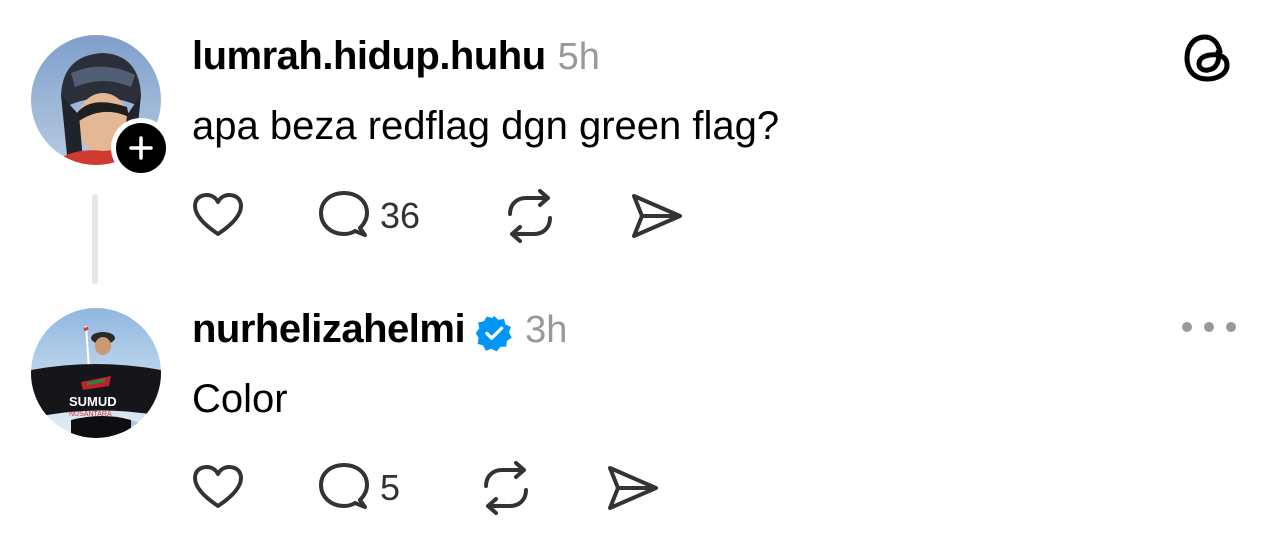 This screenshot has height=552, width=1280. I want to click on action-bar: 5, so click(450, 488).